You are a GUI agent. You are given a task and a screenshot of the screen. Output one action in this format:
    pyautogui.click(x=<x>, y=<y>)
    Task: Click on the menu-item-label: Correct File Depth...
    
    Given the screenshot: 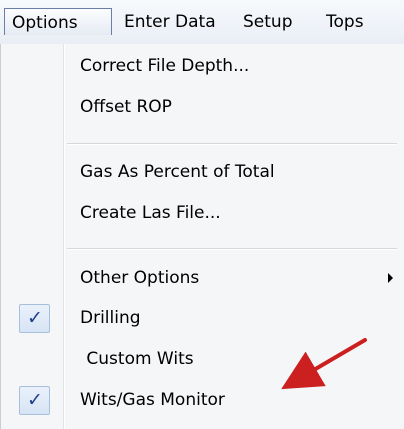 What is the action you would take?
    pyautogui.click(x=165, y=66)
    